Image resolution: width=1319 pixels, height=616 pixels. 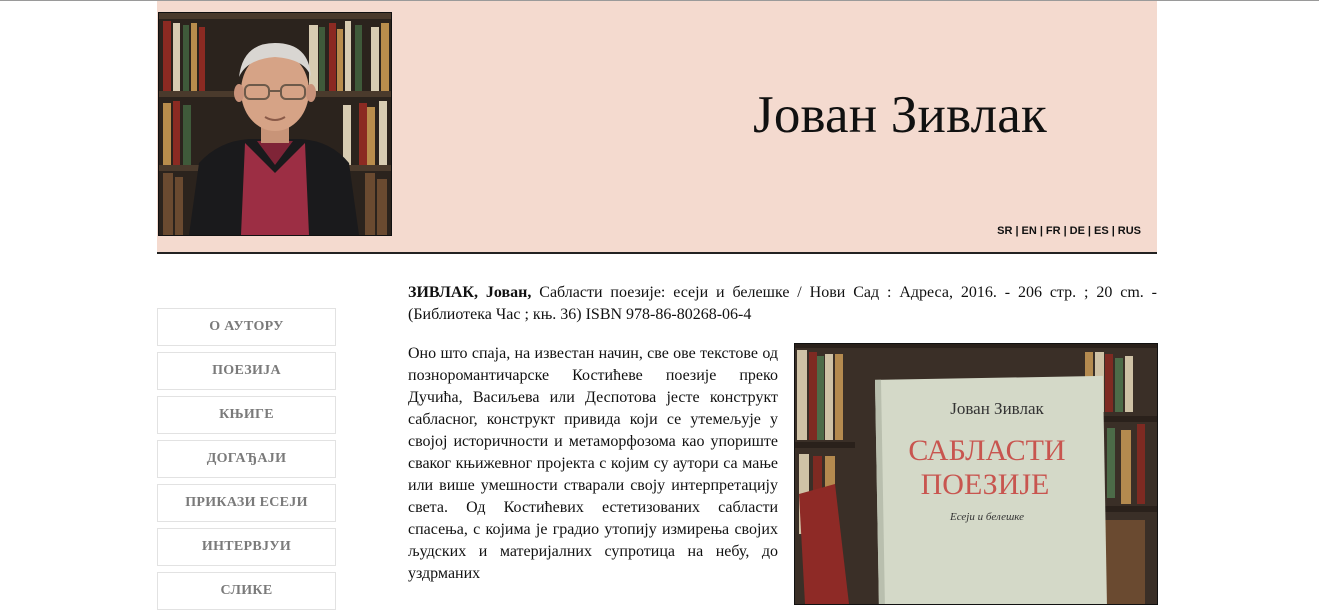 What do you see at coordinates (246, 547) in the screenshot?
I see `nav-item-interviews: ИНТЕРВЈУИ` at bounding box center [246, 547].